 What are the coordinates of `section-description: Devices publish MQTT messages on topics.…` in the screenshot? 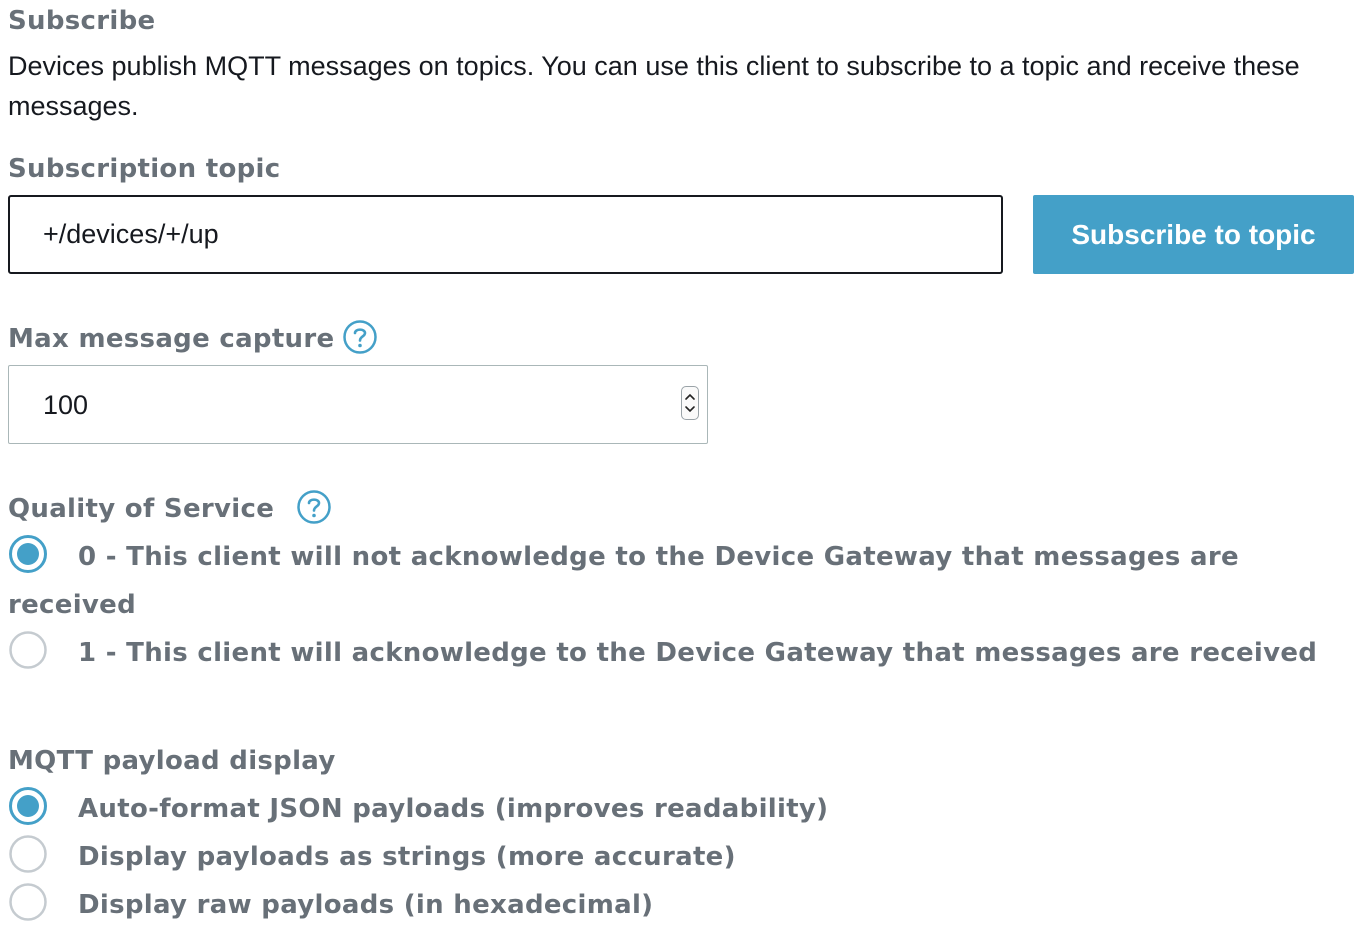 It's located at (654, 86).